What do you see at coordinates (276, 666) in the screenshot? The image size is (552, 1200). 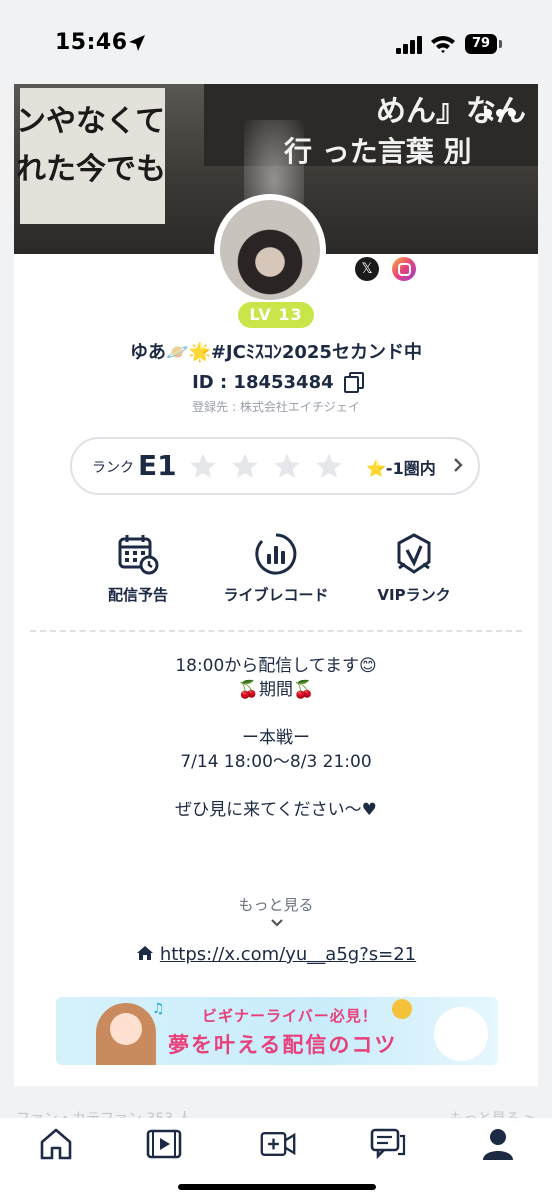 I see `bio-line: 18:00から配信してます😊` at bounding box center [276, 666].